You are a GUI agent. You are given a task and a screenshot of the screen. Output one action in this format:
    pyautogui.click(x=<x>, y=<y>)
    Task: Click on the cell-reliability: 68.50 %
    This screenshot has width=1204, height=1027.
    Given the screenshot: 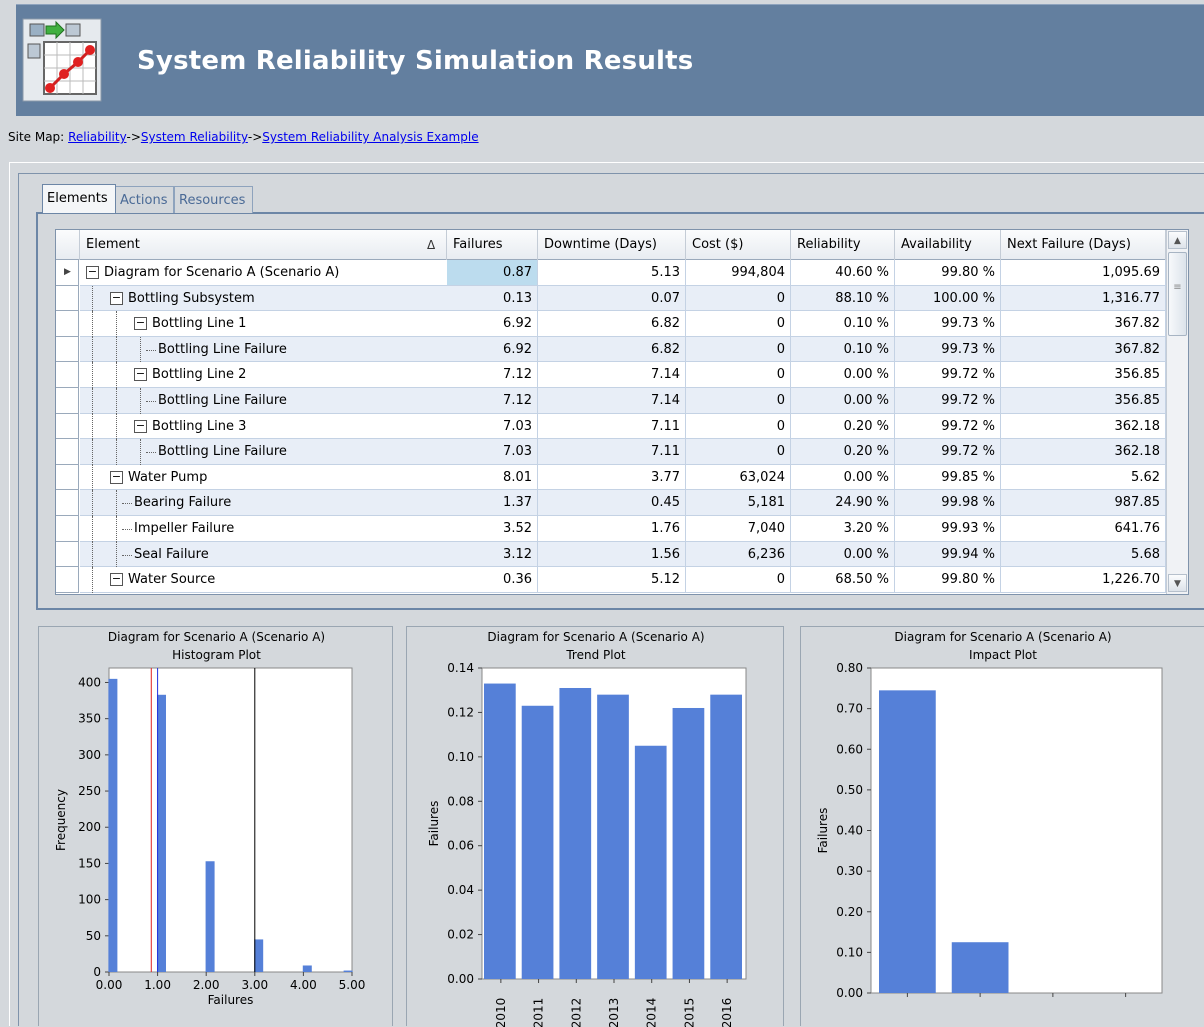 What is the action you would take?
    pyautogui.click(x=843, y=580)
    